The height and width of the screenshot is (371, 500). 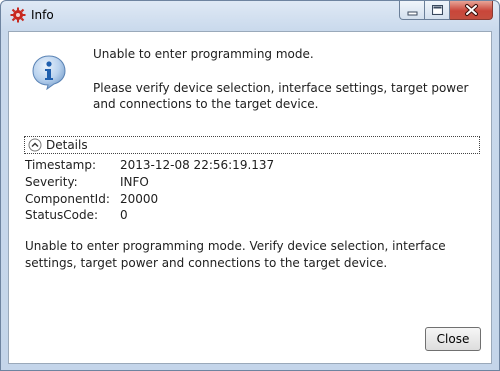 I want to click on status-code-value: 0, so click(x=124, y=215).